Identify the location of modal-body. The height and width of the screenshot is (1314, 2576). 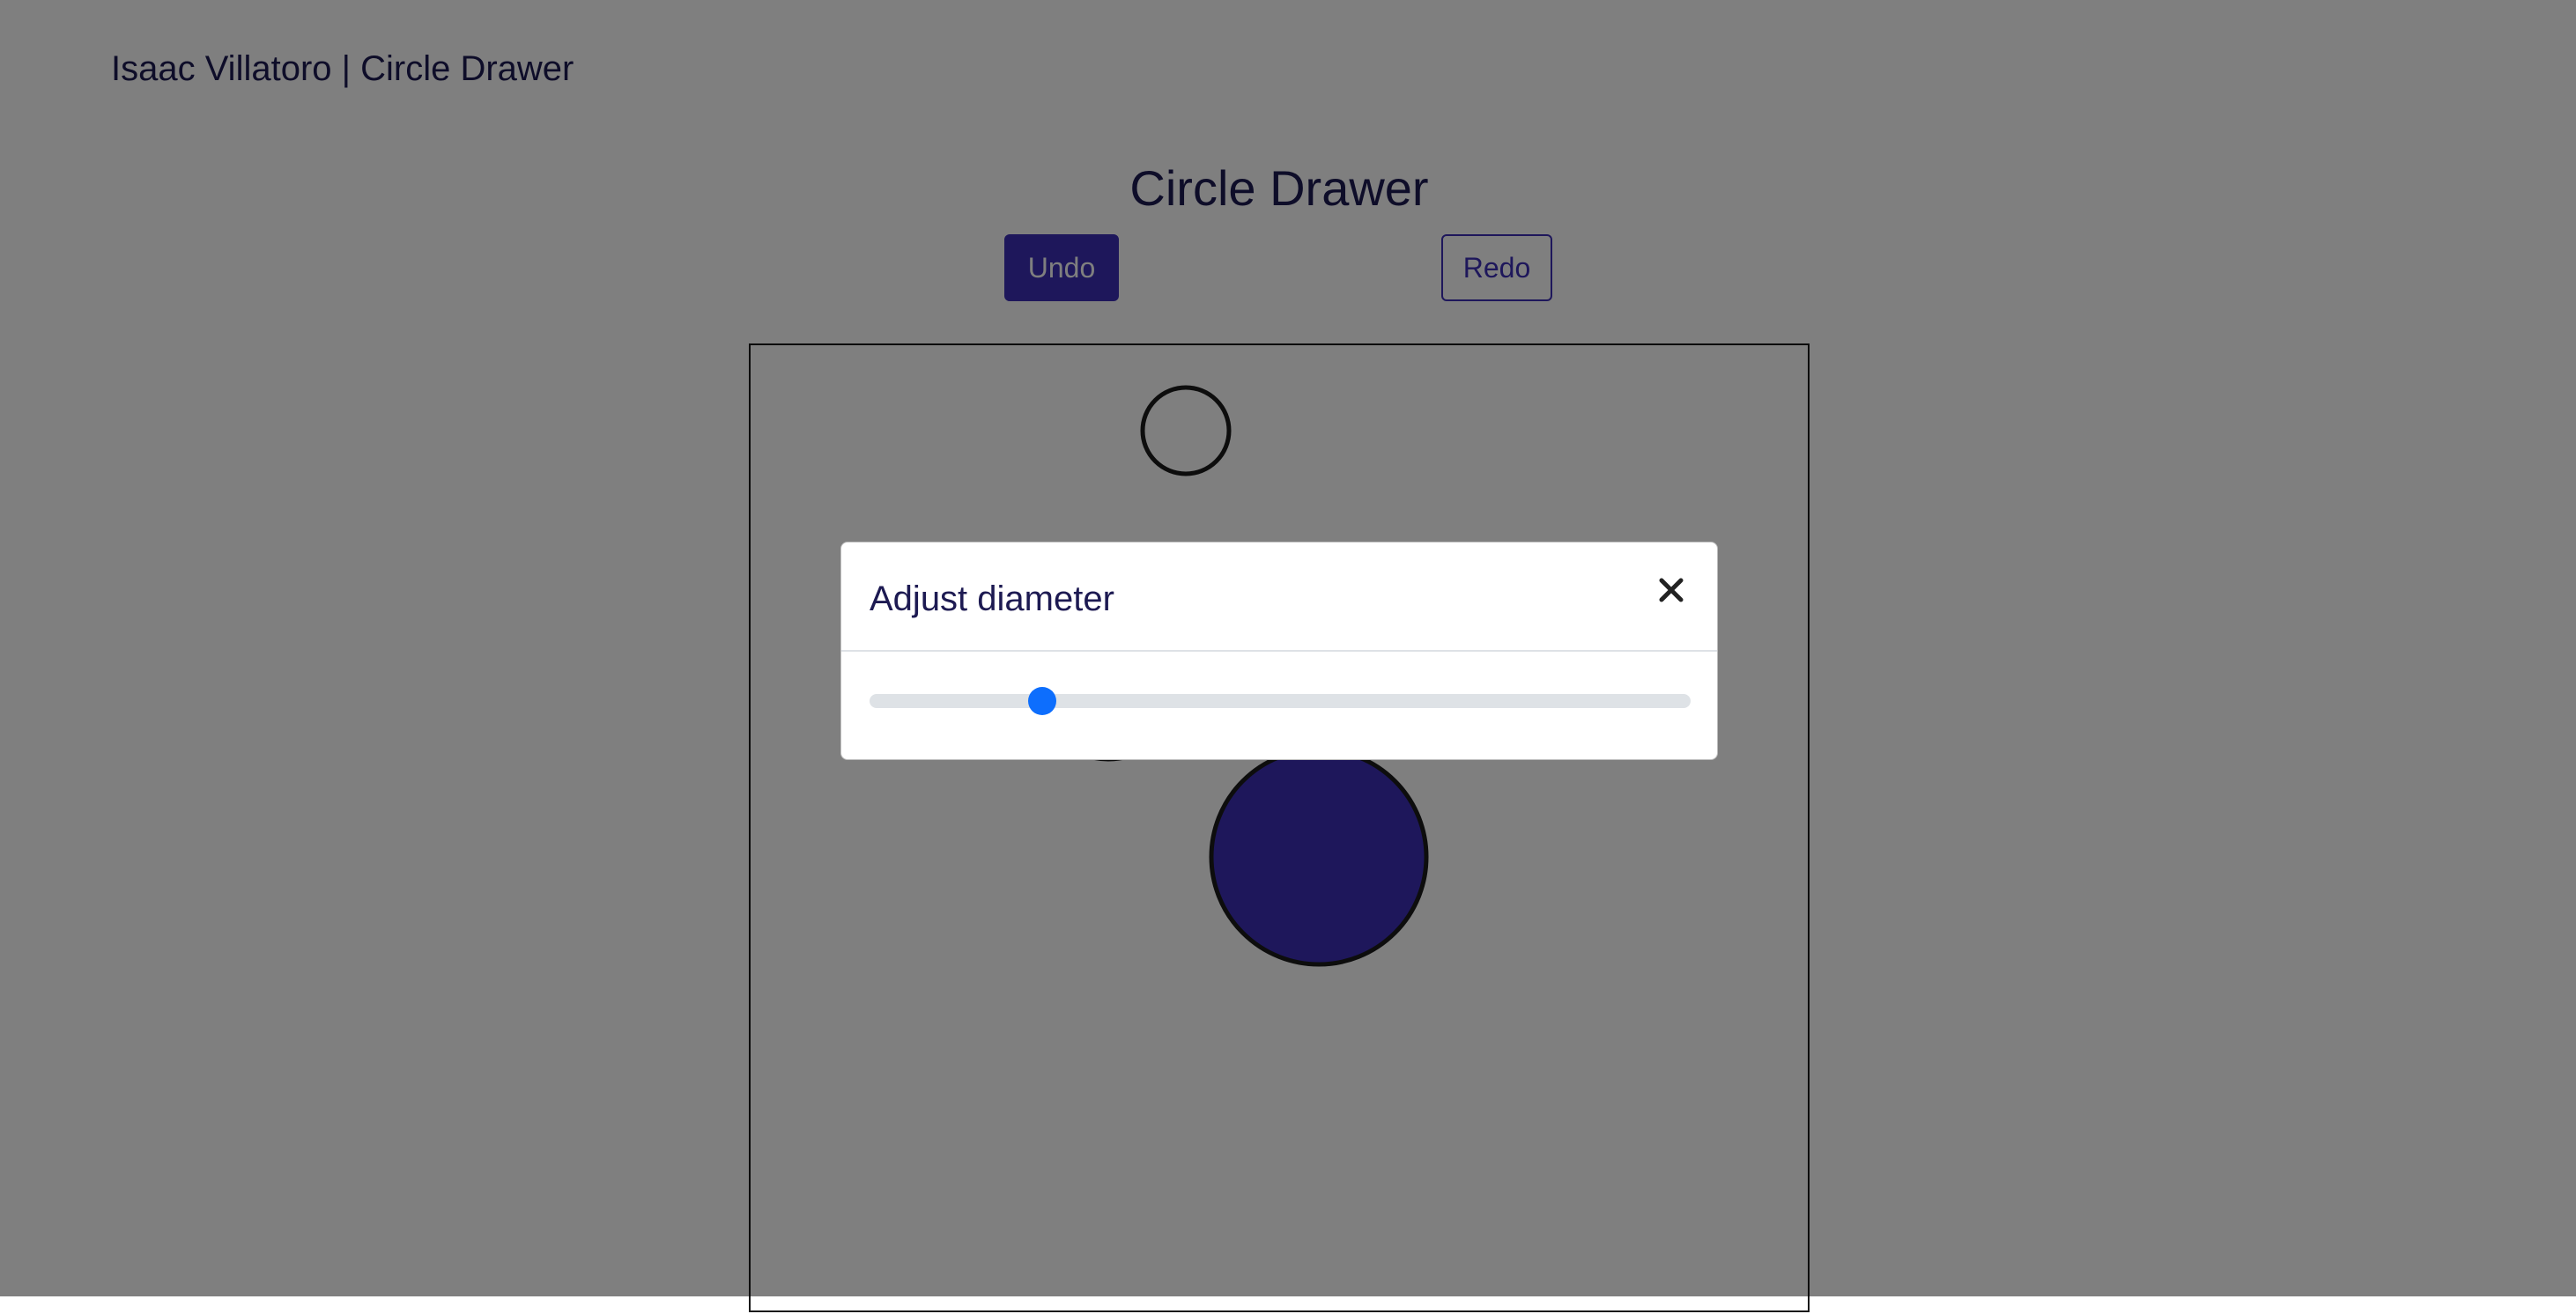
(1279, 705).